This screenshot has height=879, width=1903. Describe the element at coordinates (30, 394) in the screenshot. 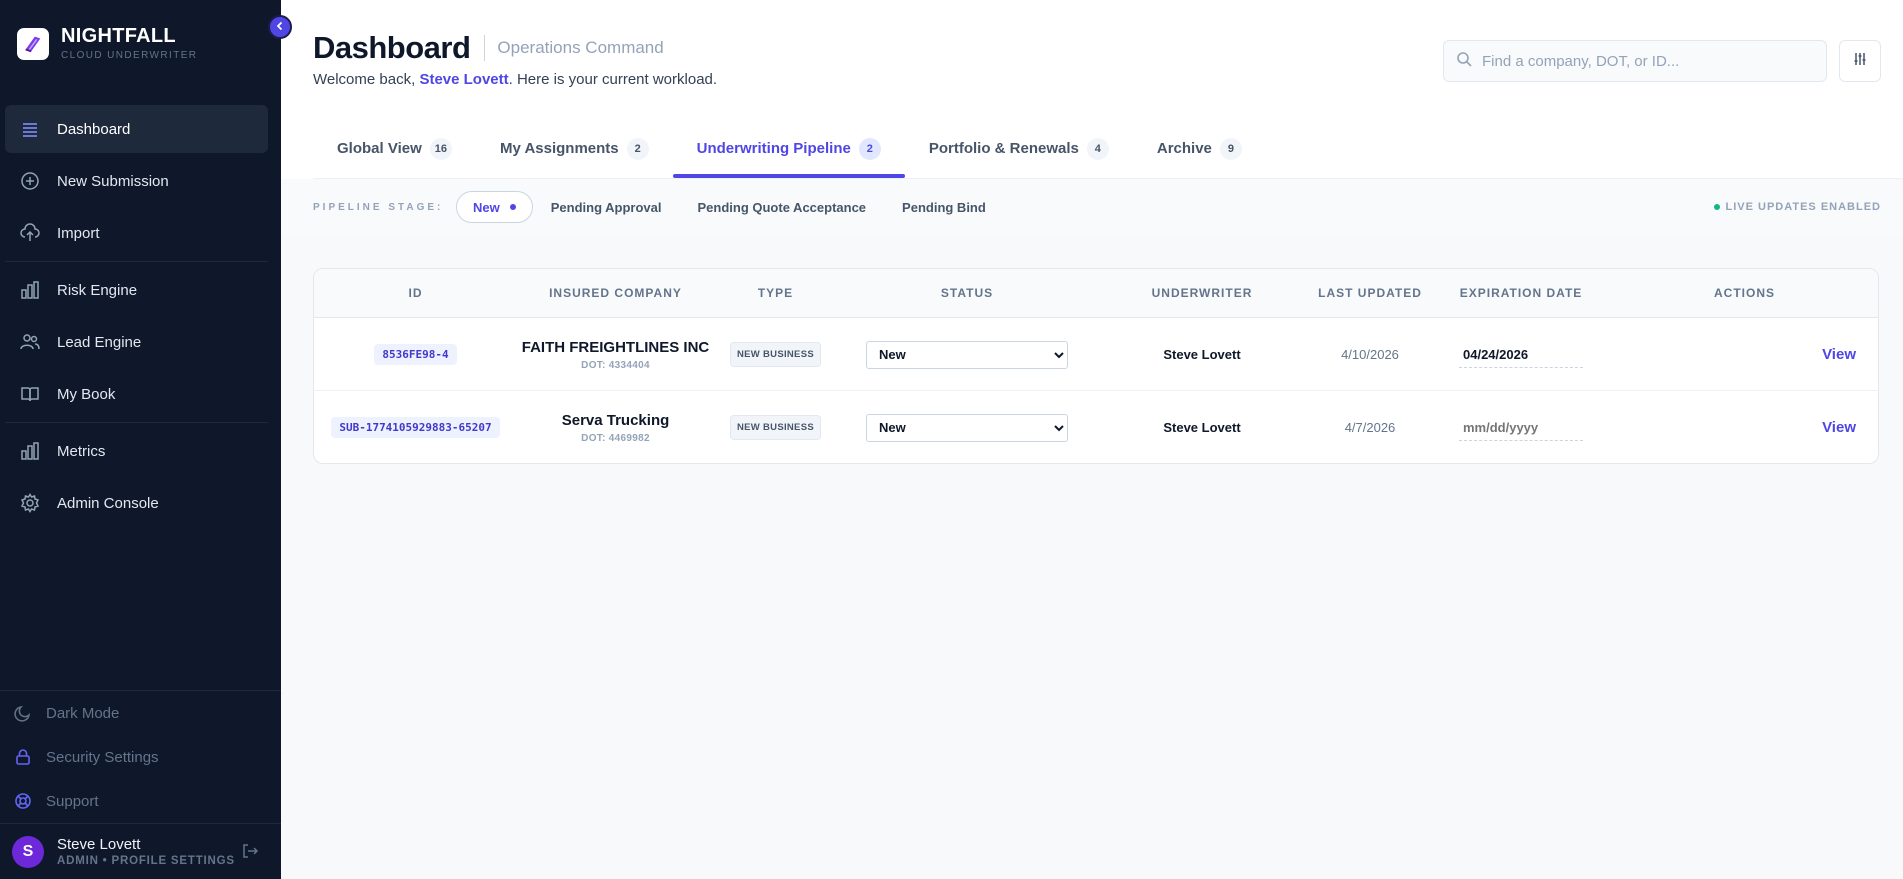

I see `book-open-icon` at that location.